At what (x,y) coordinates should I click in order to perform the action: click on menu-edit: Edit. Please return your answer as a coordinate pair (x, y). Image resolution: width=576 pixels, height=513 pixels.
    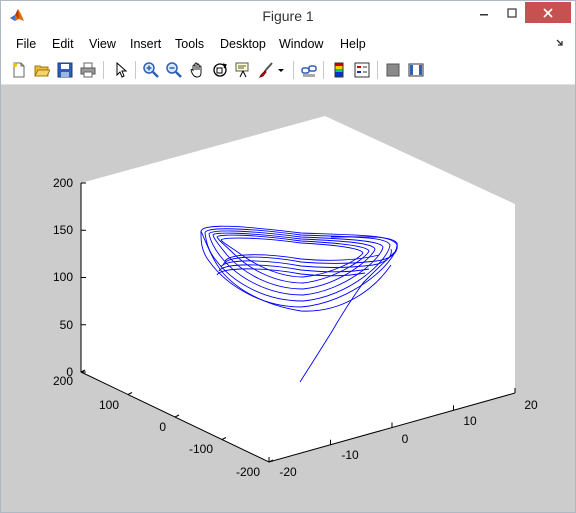
    Looking at the image, I should click on (63, 44).